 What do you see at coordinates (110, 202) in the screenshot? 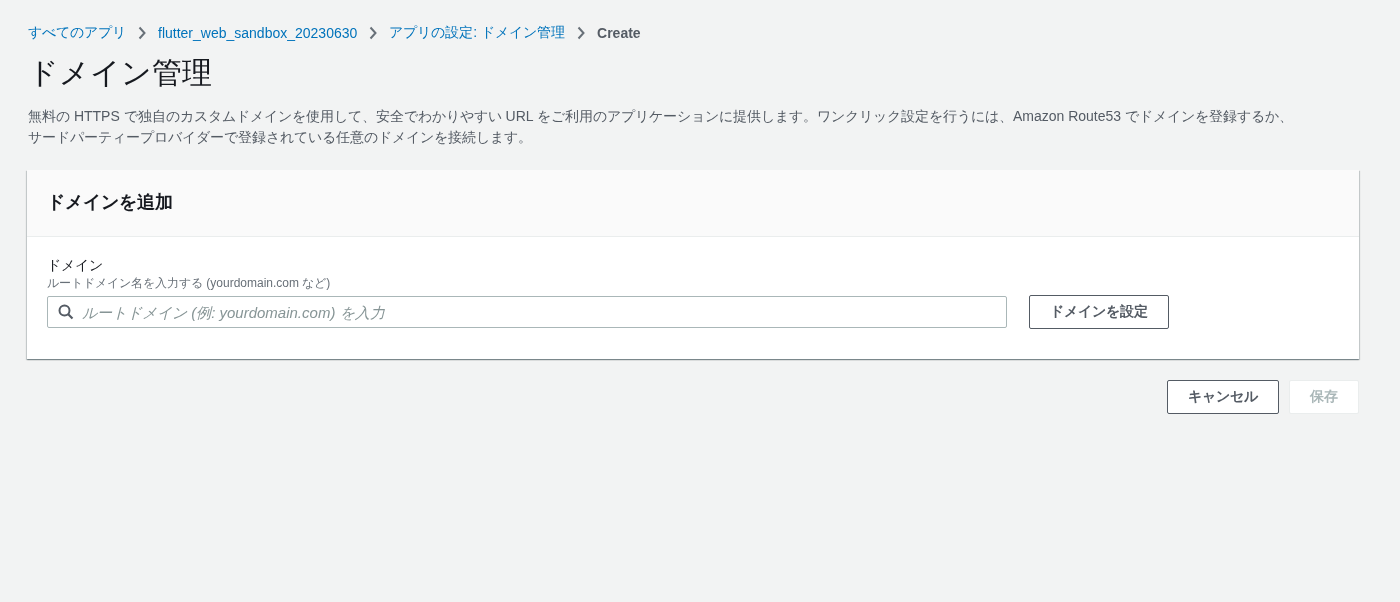
I see `card-title: ドメインを追加` at bounding box center [110, 202].